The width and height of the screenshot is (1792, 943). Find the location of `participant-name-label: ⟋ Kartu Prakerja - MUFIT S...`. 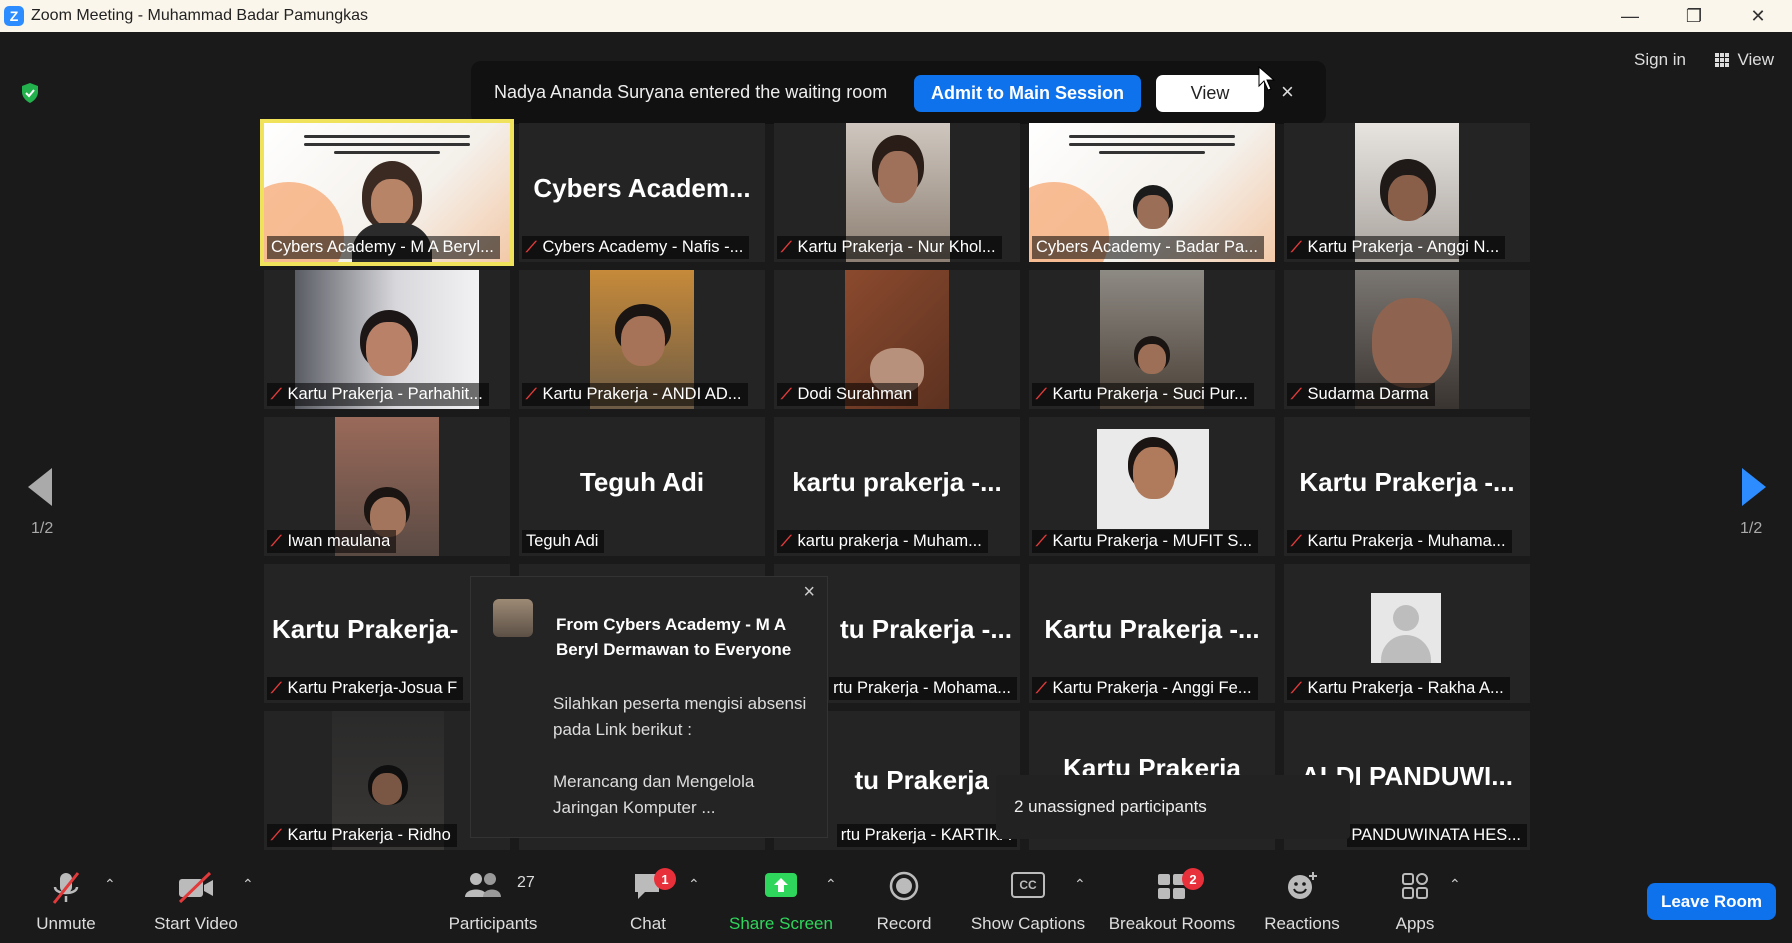

participant-name-label: ⟋ Kartu Prakerja - MUFIT S... is located at coordinates (1145, 541).